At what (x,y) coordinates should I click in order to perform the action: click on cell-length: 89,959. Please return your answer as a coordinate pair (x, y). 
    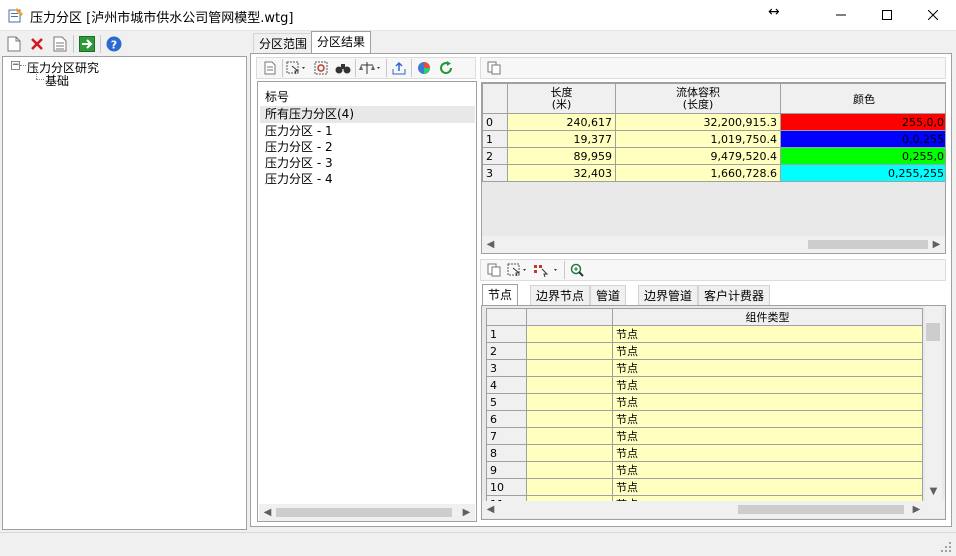
    Looking at the image, I should click on (561, 156).